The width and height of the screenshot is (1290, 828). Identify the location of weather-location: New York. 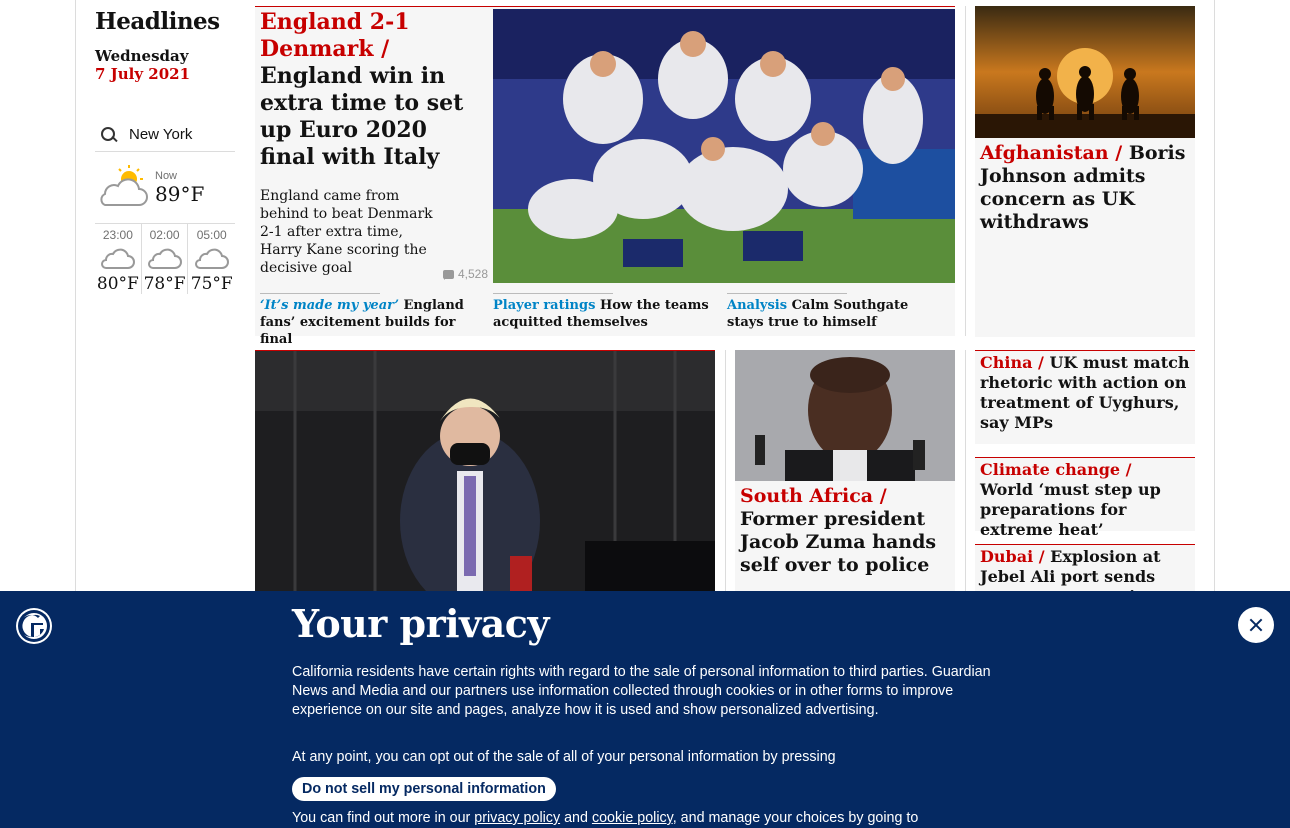
(161, 134).